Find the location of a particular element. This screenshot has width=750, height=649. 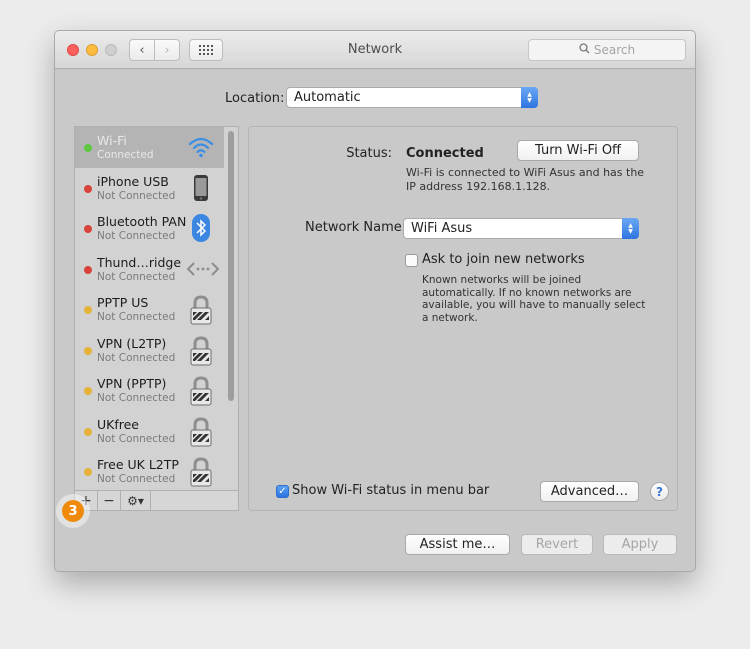

help-button: ? is located at coordinates (659, 491).